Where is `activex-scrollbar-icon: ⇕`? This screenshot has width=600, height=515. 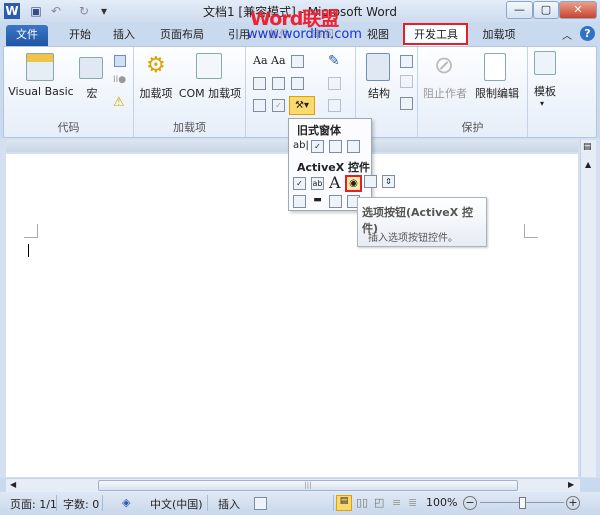
activex-scrollbar-icon: ⇕ is located at coordinates (388, 181).